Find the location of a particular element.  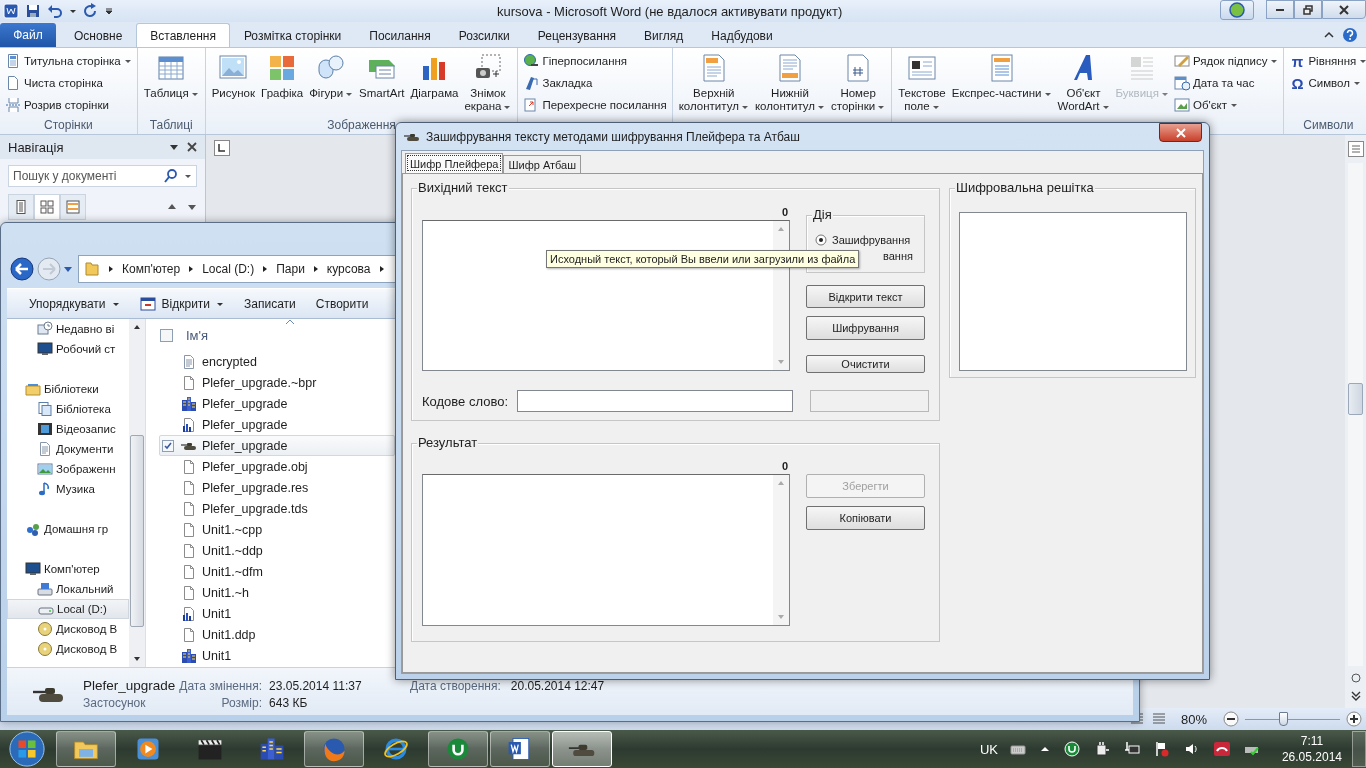

flag-icon is located at coordinates (1161, 749).